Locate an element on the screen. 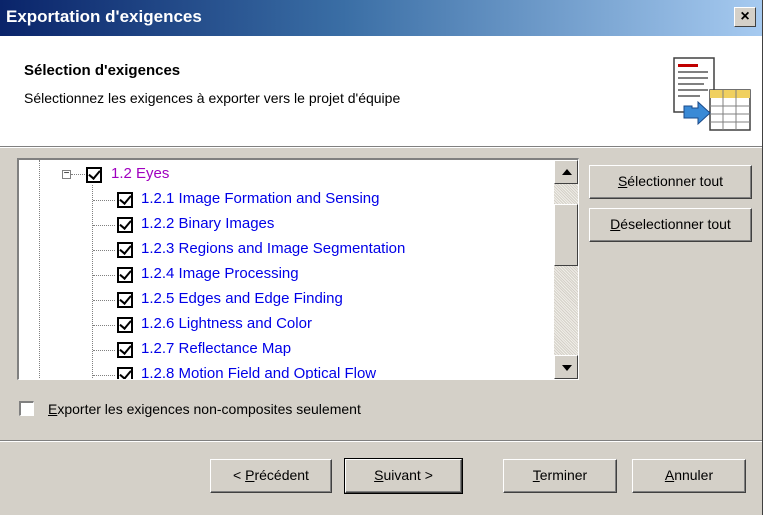  close-icon: × is located at coordinates (745, 16).